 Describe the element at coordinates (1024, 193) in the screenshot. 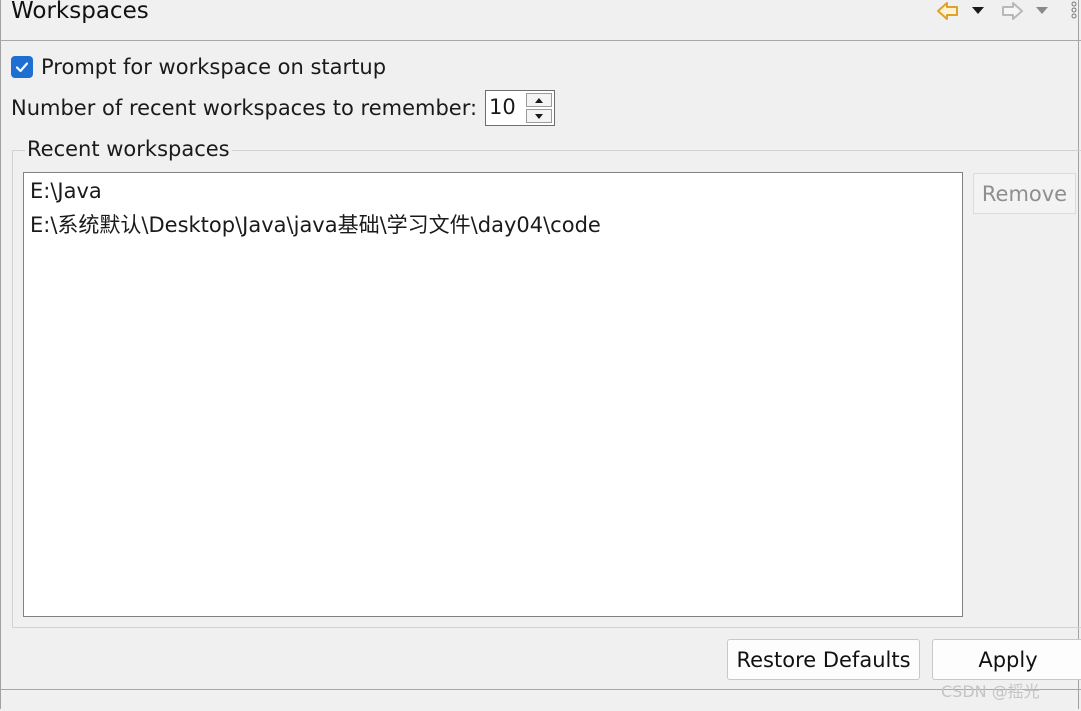

I see `remove-button: Remove` at that location.